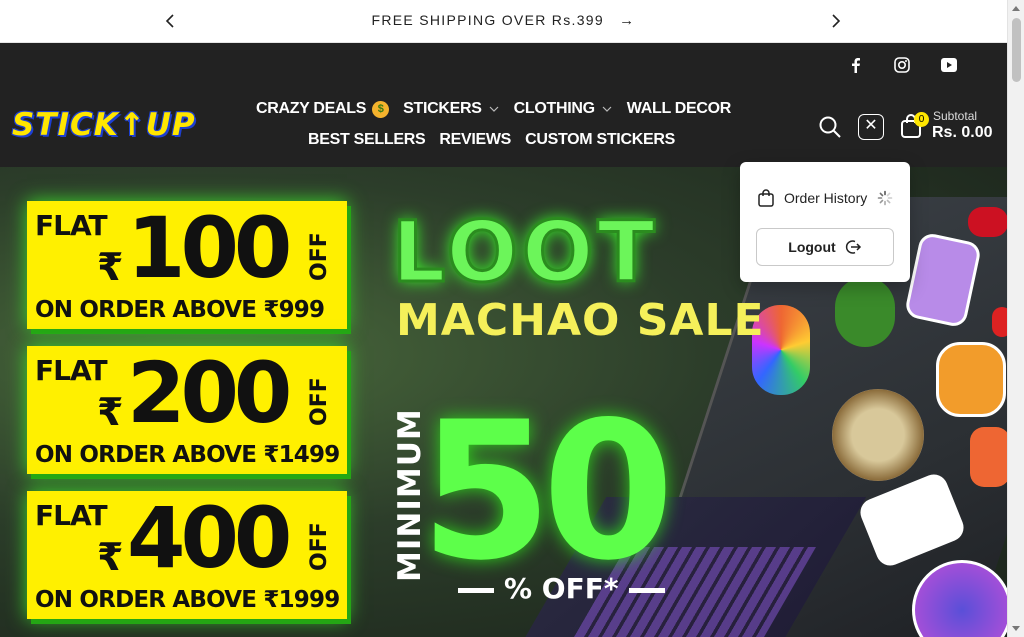 The image size is (1024, 637). Describe the element at coordinates (547, 491) in the screenshot. I see `hero-discount-value: 50` at that location.